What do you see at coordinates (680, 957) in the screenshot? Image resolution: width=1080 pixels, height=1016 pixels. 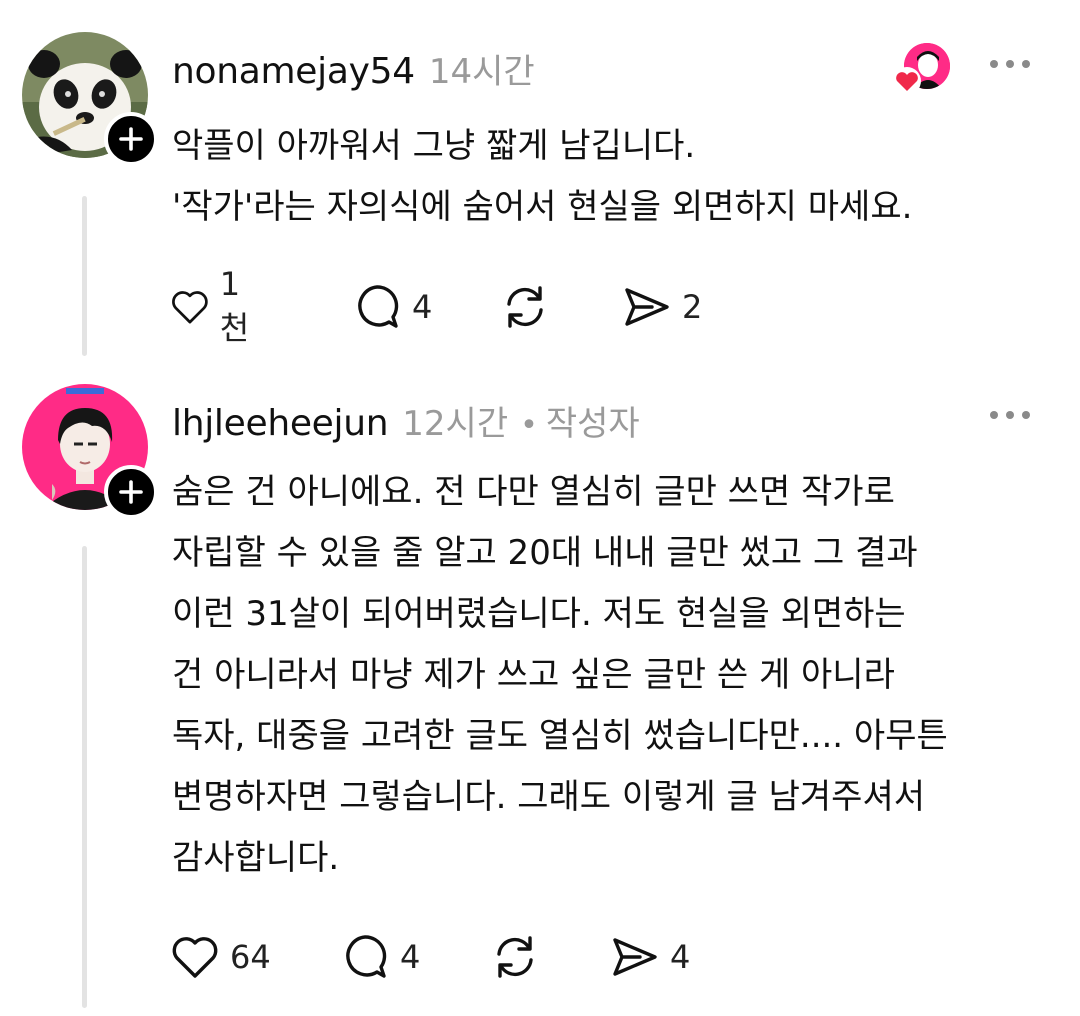 I see `share-count: 4` at bounding box center [680, 957].